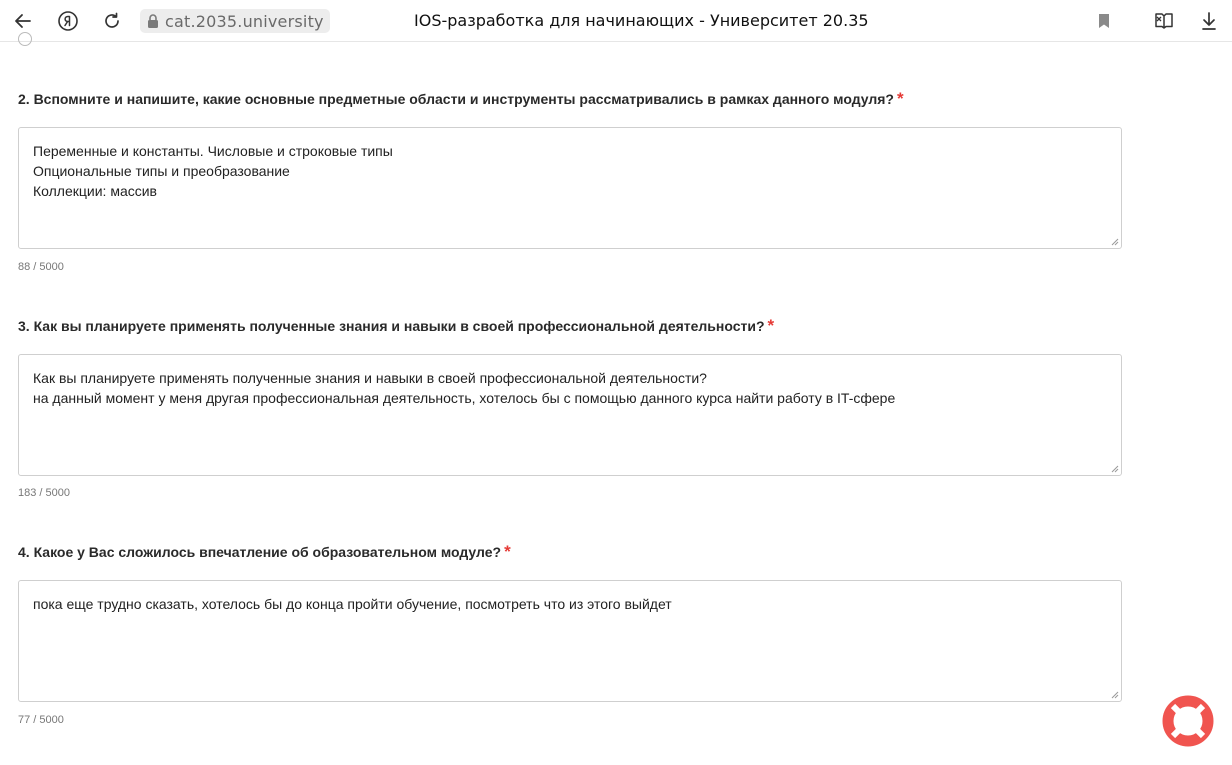  What do you see at coordinates (112, 21) in the screenshot?
I see `reload-icon` at bounding box center [112, 21].